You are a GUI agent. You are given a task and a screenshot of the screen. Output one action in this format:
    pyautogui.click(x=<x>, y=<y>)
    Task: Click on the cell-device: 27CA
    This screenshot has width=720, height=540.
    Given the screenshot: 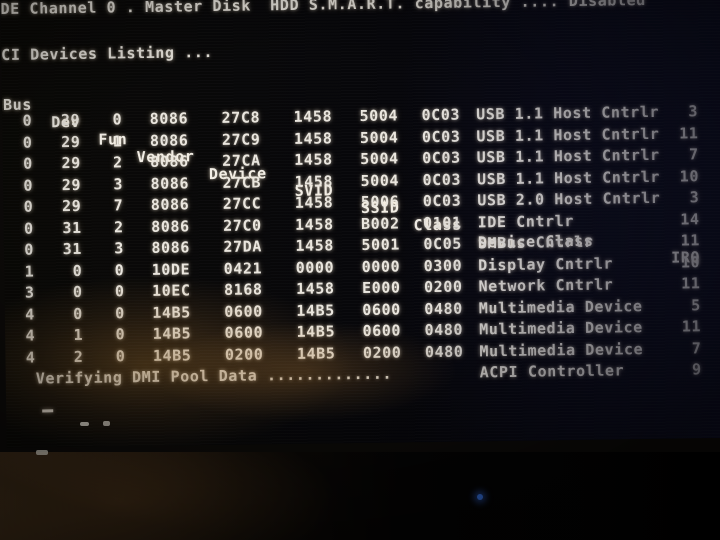 What is the action you would take?
    pyautogui.click(x=241, y=160)
    